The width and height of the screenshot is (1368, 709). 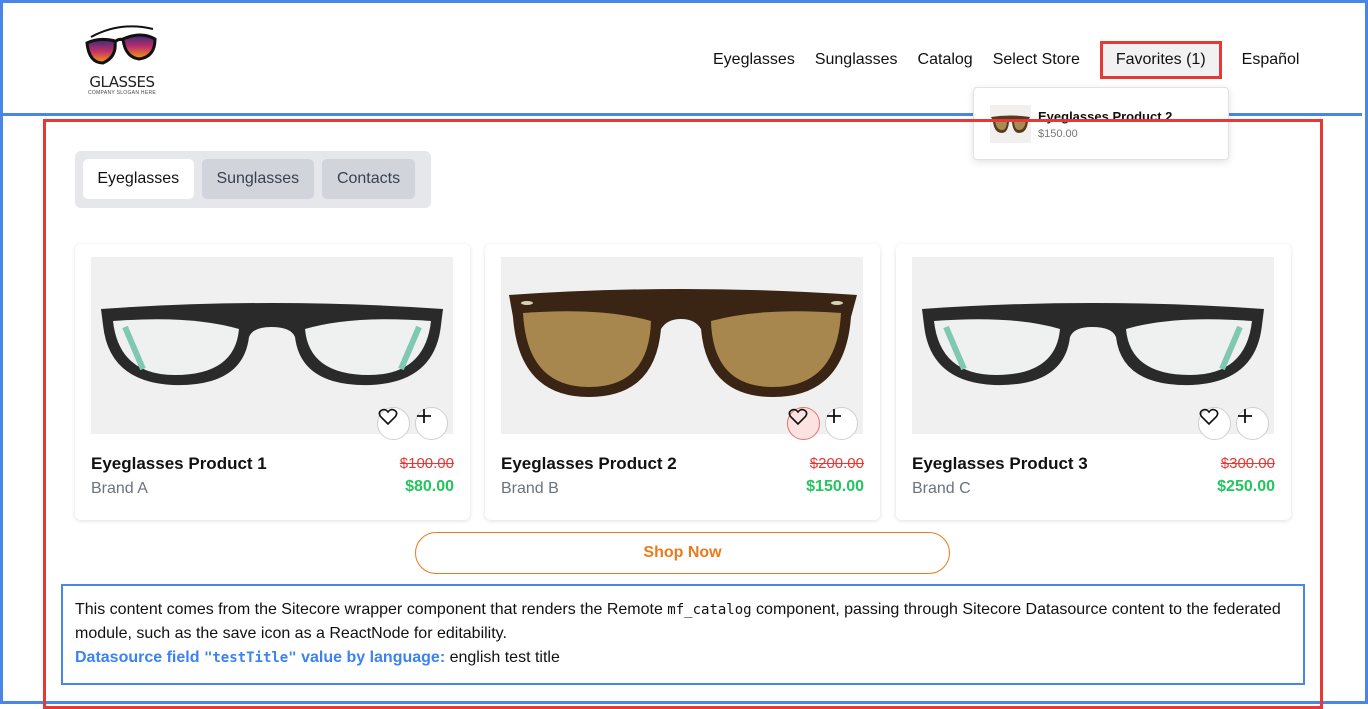 What do you see at coordinates (1247, 463) in the screenshot?
I see `product-old-price: $300.00` at bounding box center [1247, 463].